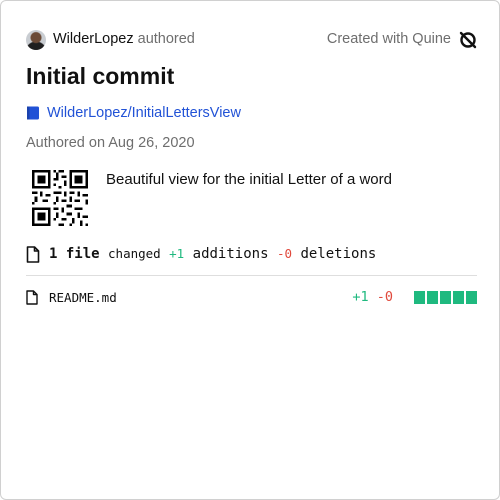 Image resolution: width=500 pixels, height=500 pixels. I want to click on file-deletions: -0, so click(384, 297).